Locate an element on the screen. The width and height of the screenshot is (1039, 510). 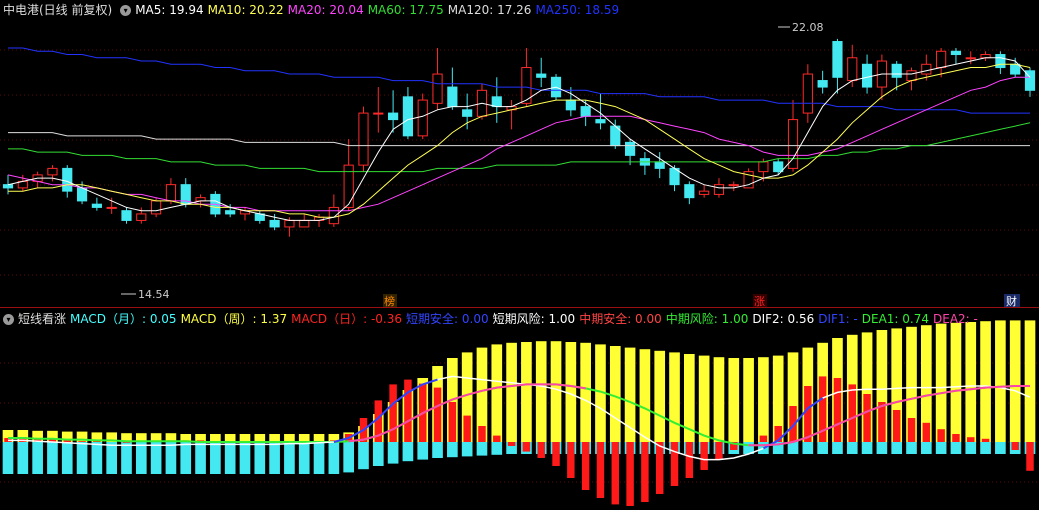
dif2-label: DIF2: 0.56 is located at coordinates (783, 319).